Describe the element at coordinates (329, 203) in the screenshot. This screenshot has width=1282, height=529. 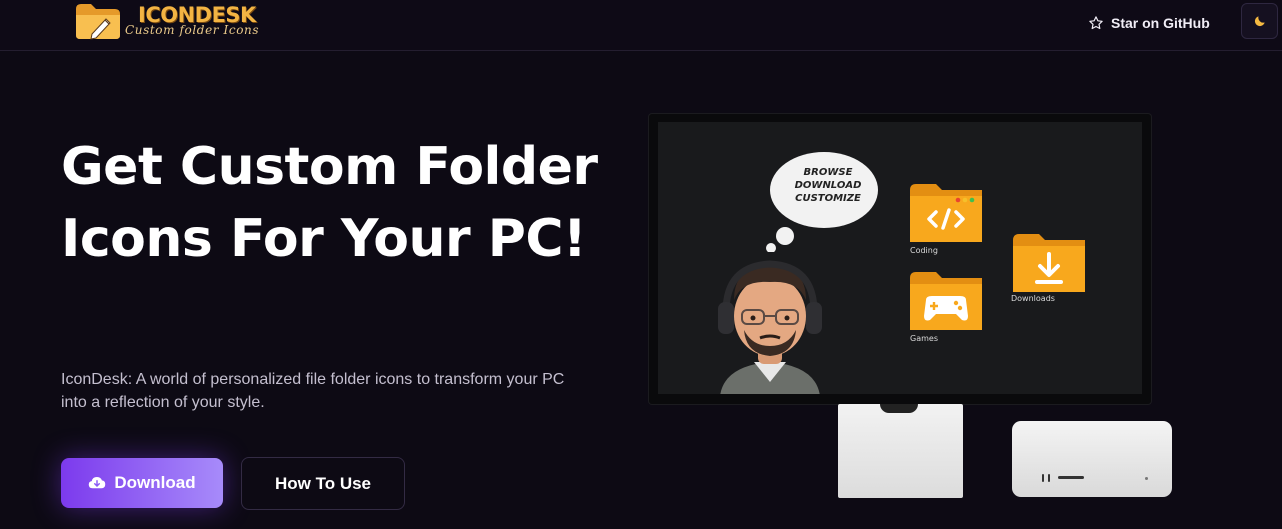
I see `hero-title: Get Custom Folder Icons For Your PC!` at that location.